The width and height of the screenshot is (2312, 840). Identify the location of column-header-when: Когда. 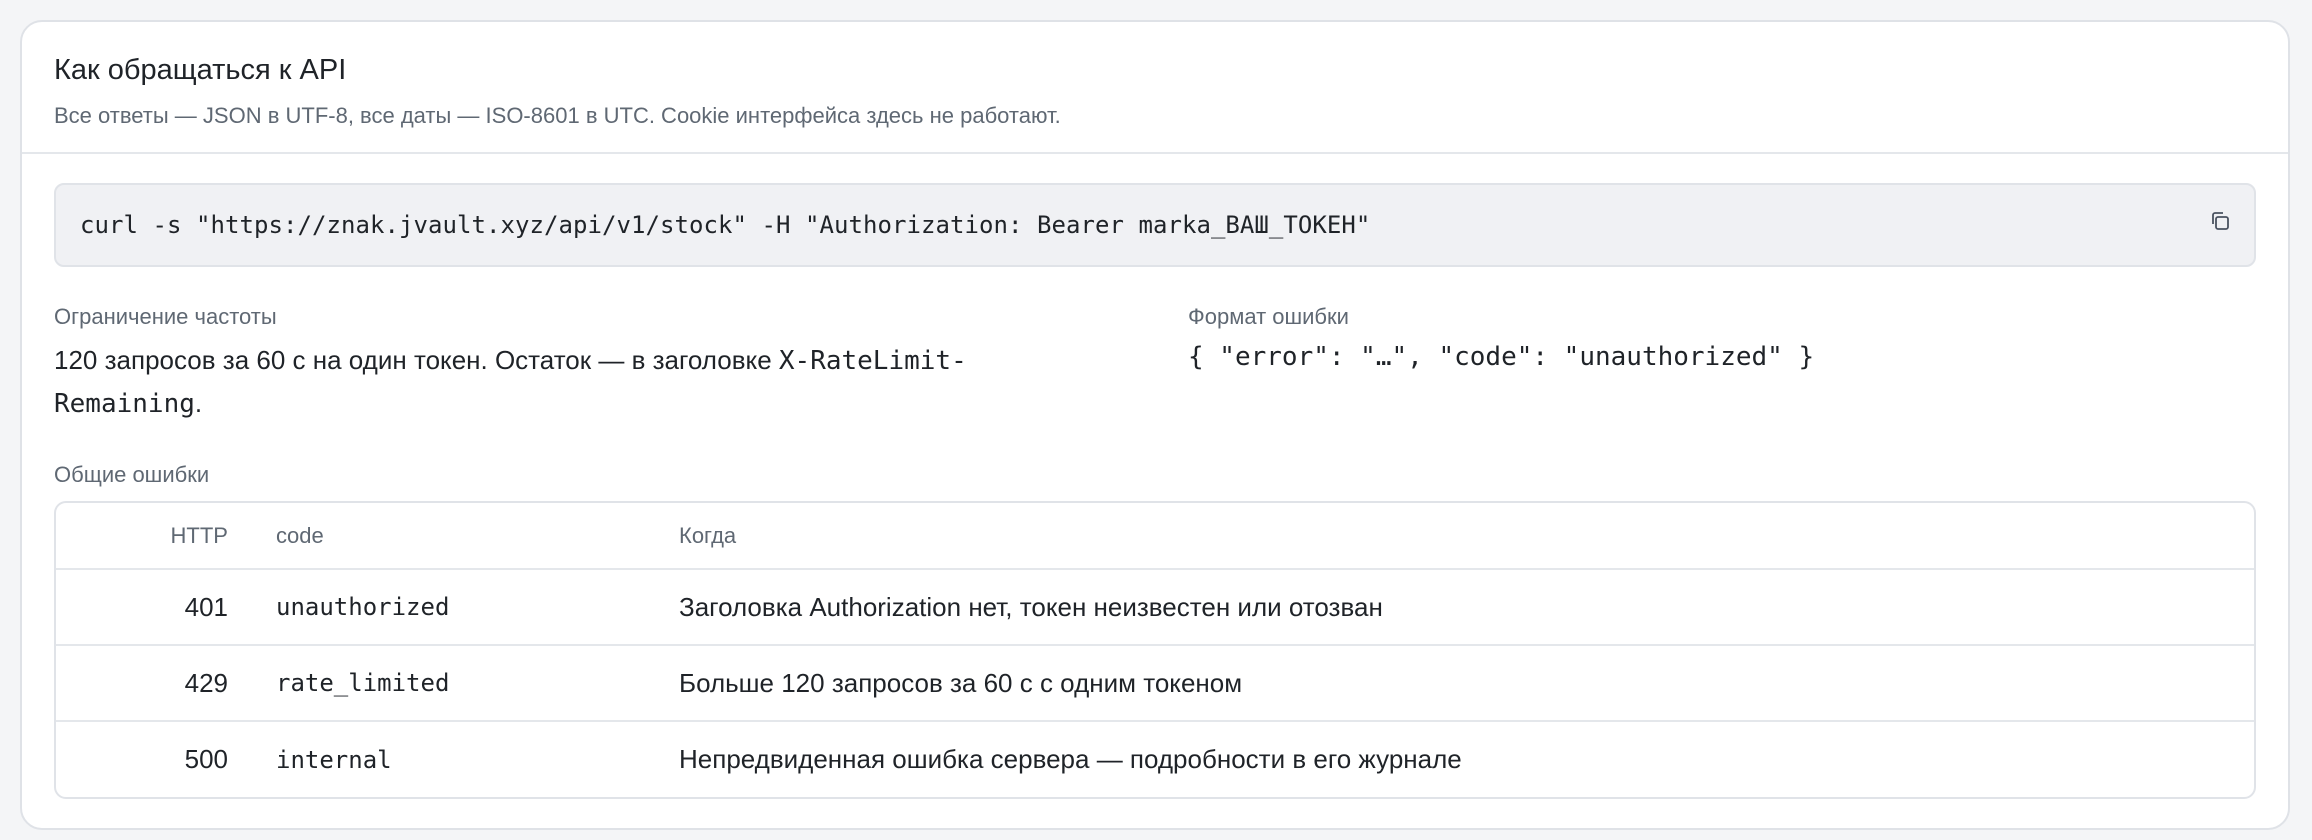
(1466, 536).